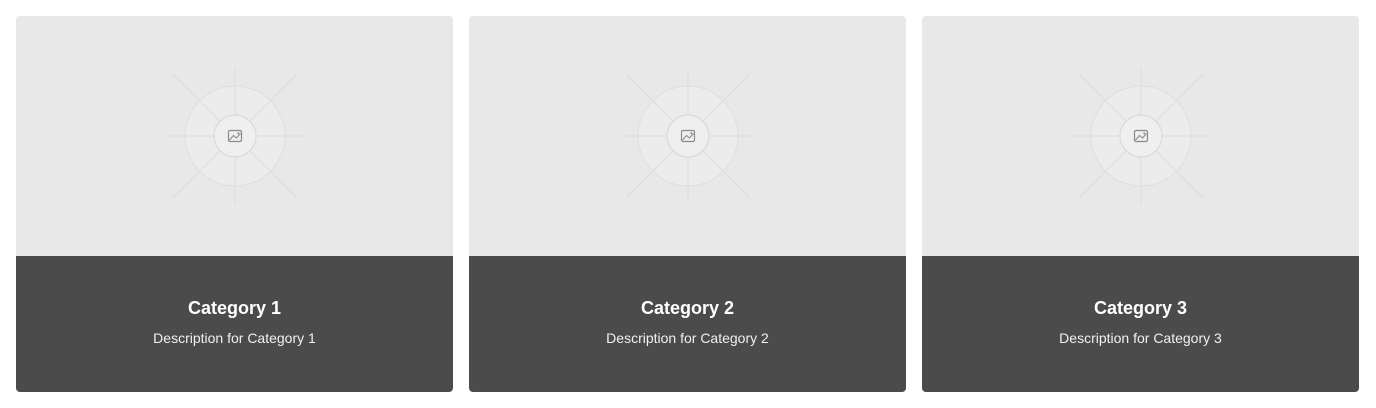 The width and height of the screenshot is (1376, 408). Describe the element at coordinates (234, 324) in the screenshot. I see `card-body: Category 1 Description for Category 1` at that location.